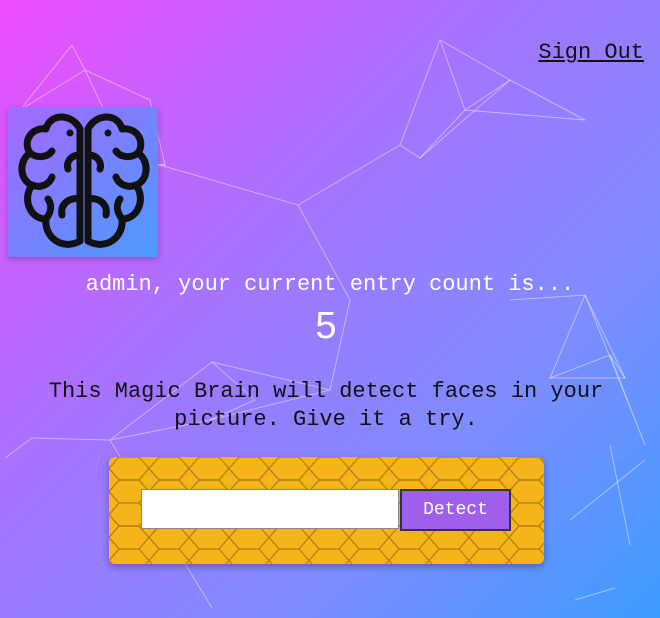 This screenshot has height=618, width=660. What do you see at coordinates (270, 509) in the screenshot?
I see `image-url-input` at bounding box center [270, 509].